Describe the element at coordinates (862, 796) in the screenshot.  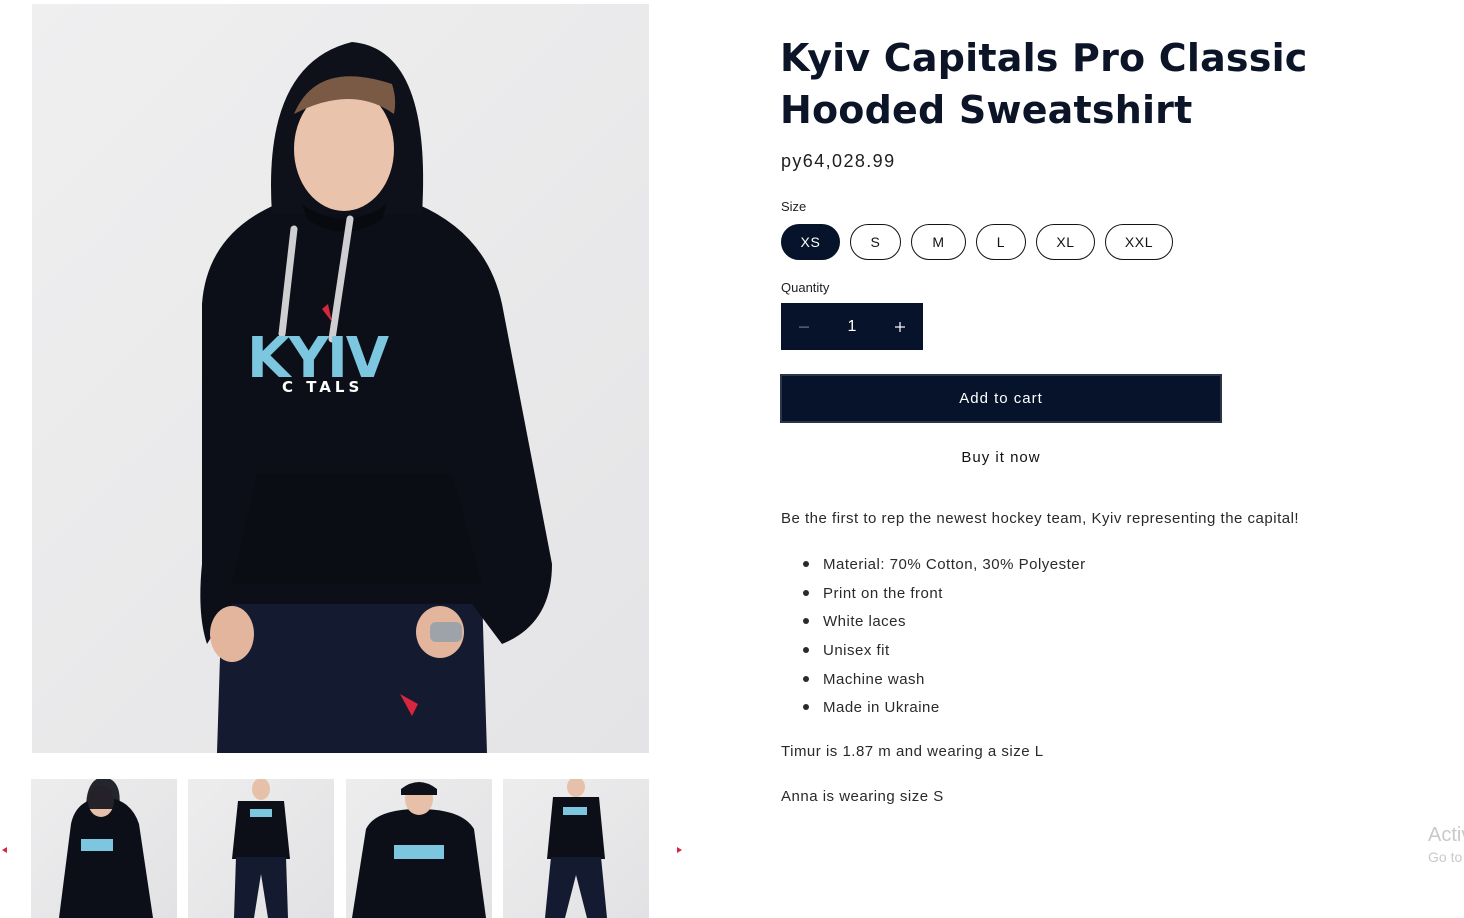
I see `model-size-note-2: Anna is wearing size S` at that location.